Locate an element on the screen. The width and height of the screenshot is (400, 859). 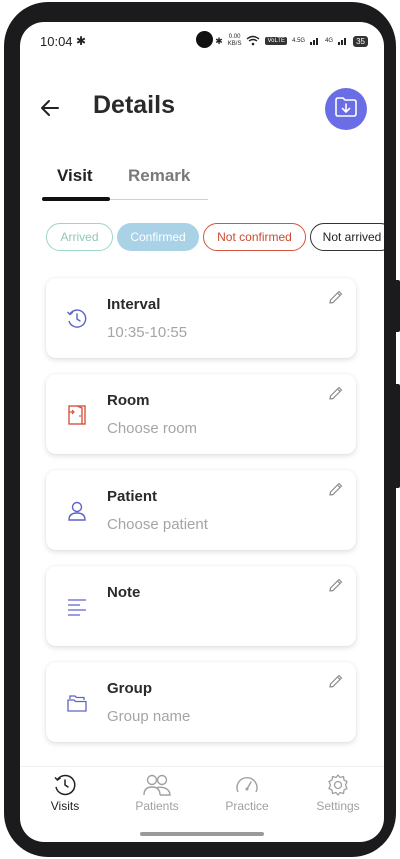
active-tab-indicator is located at coordinates (76, 199).